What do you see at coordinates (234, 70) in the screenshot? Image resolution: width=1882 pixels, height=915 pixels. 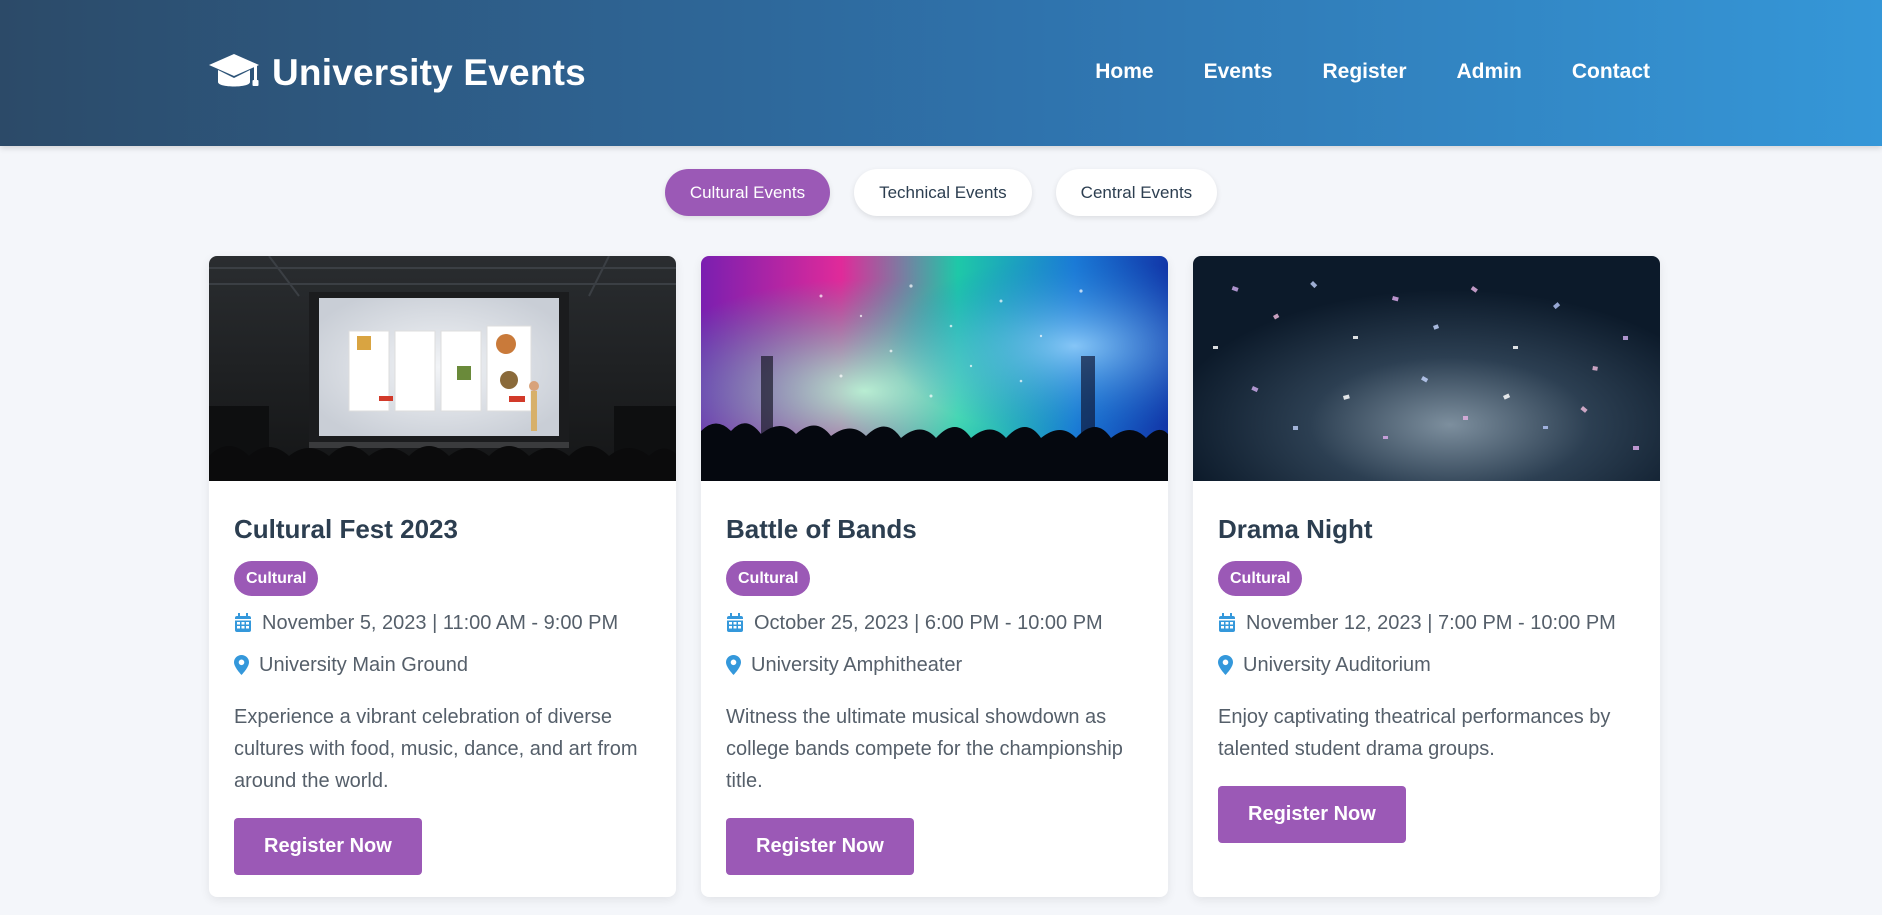 I see `graduation-cap-icon` at bounding box center [234, 70].